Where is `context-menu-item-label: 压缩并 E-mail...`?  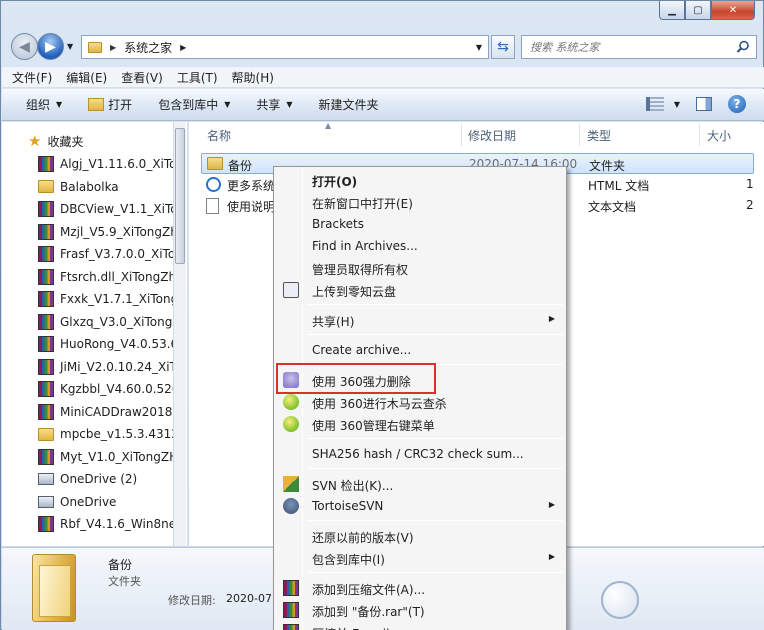
context-menu-item-label: 压缩并 E-mail... is located at coordinates (356, 627).